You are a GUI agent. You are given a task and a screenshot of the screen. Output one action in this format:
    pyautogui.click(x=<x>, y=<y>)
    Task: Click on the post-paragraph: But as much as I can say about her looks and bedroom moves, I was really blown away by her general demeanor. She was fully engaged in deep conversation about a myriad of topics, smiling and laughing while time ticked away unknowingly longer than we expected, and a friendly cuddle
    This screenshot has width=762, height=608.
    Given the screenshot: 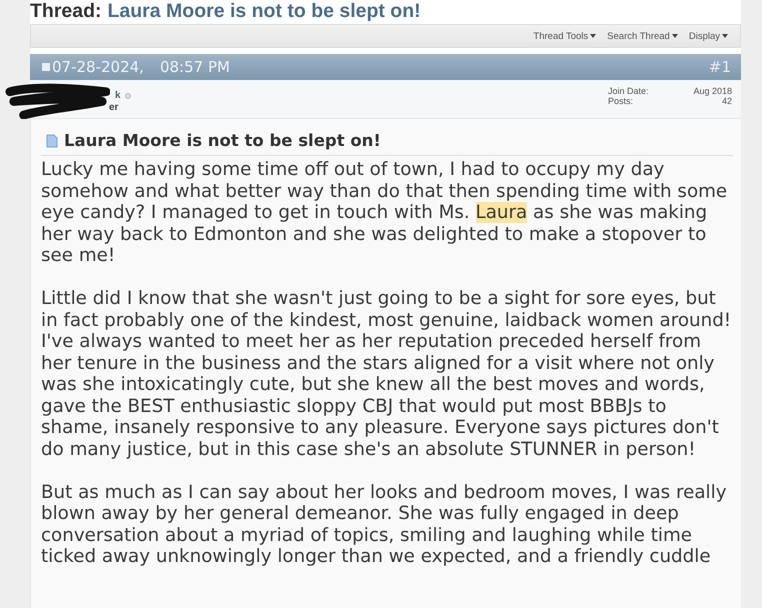 What is the action you would take?
    pyautogui.click(x=384, y=525)
    